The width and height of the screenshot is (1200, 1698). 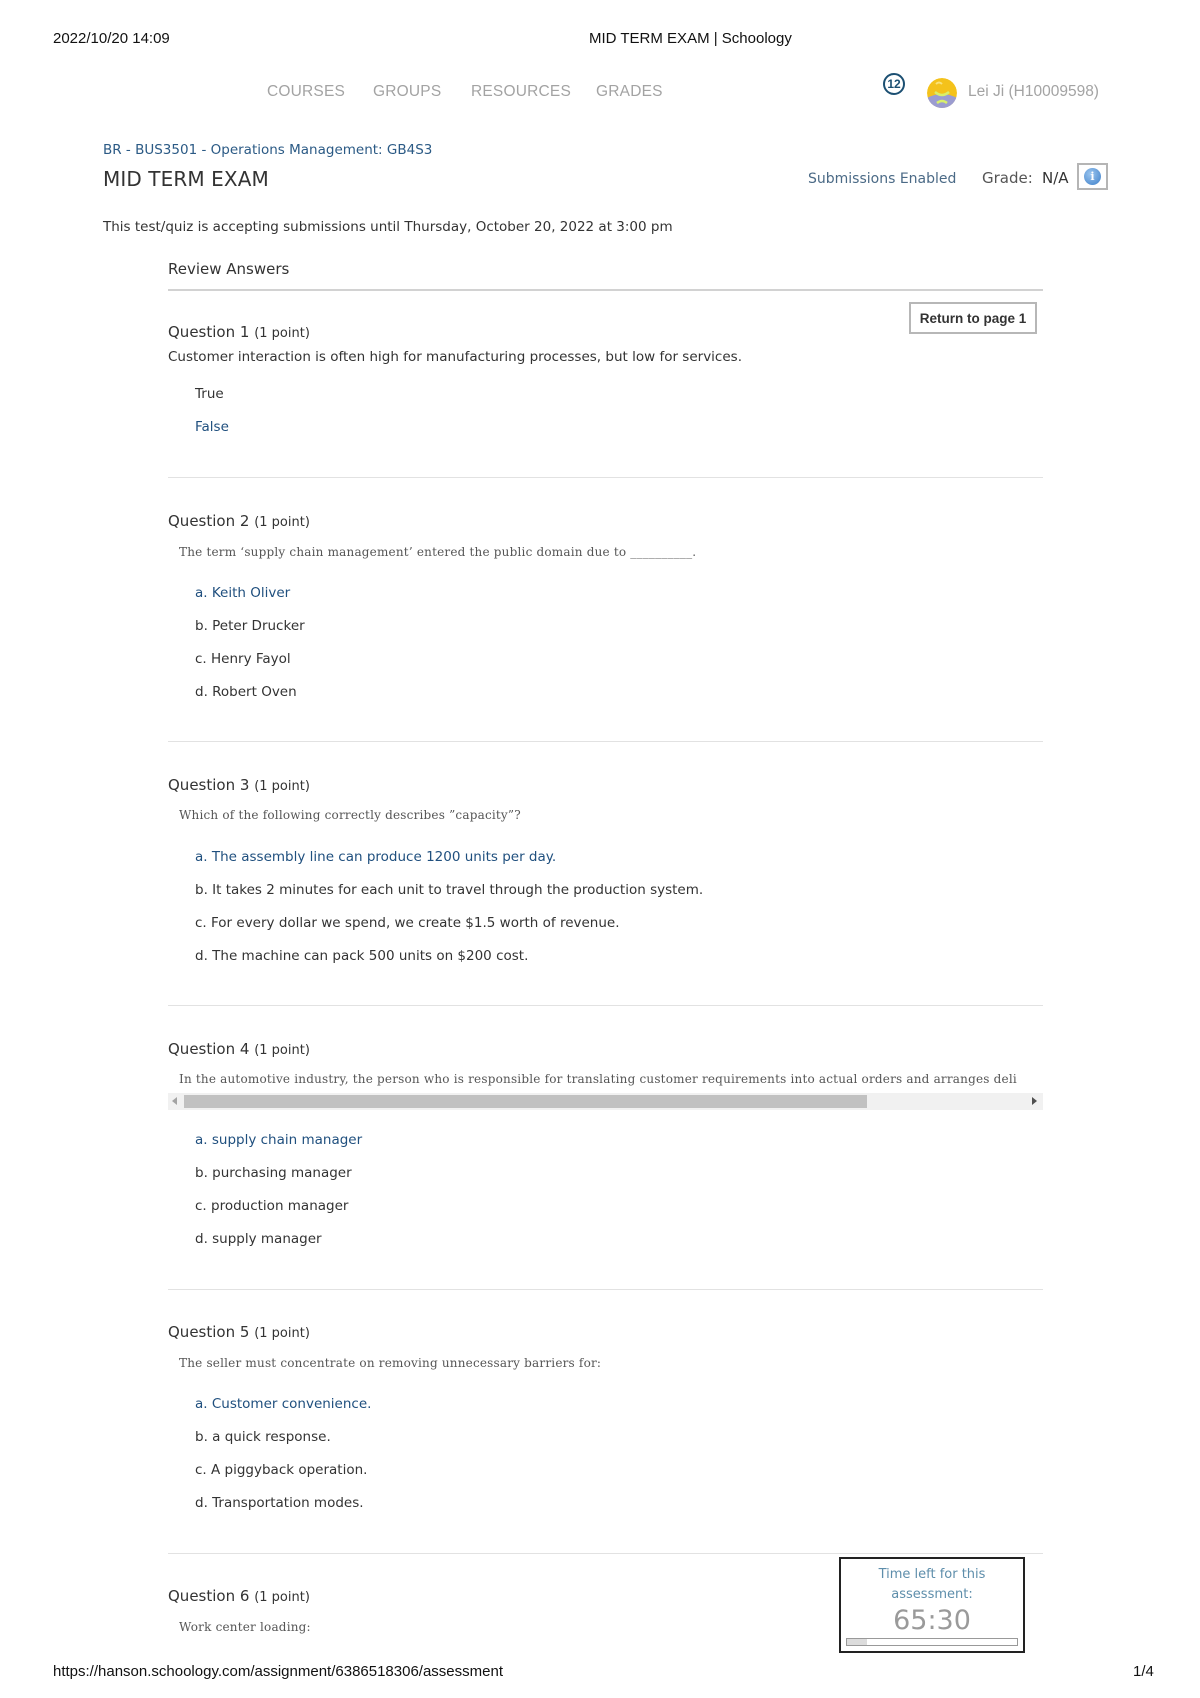 I want to click on question-2-title: Question 2 (1 point), so click(x=239, y=521).